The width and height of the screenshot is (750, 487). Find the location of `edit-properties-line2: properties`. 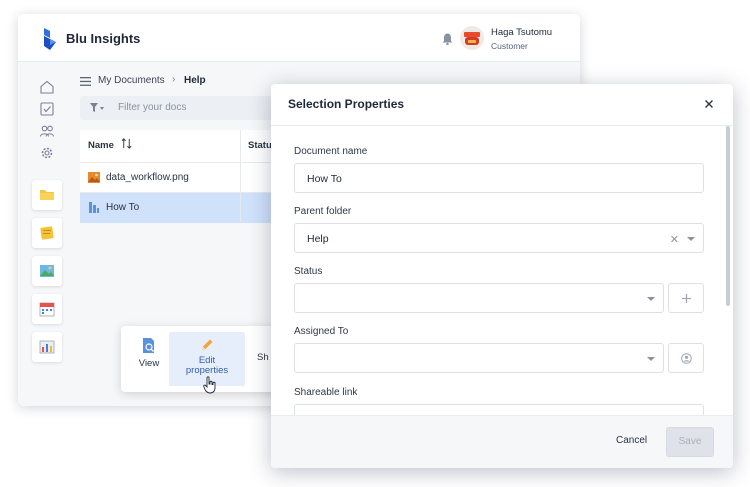

edit-properties-line2: properties is located at coordinates (207, 370).